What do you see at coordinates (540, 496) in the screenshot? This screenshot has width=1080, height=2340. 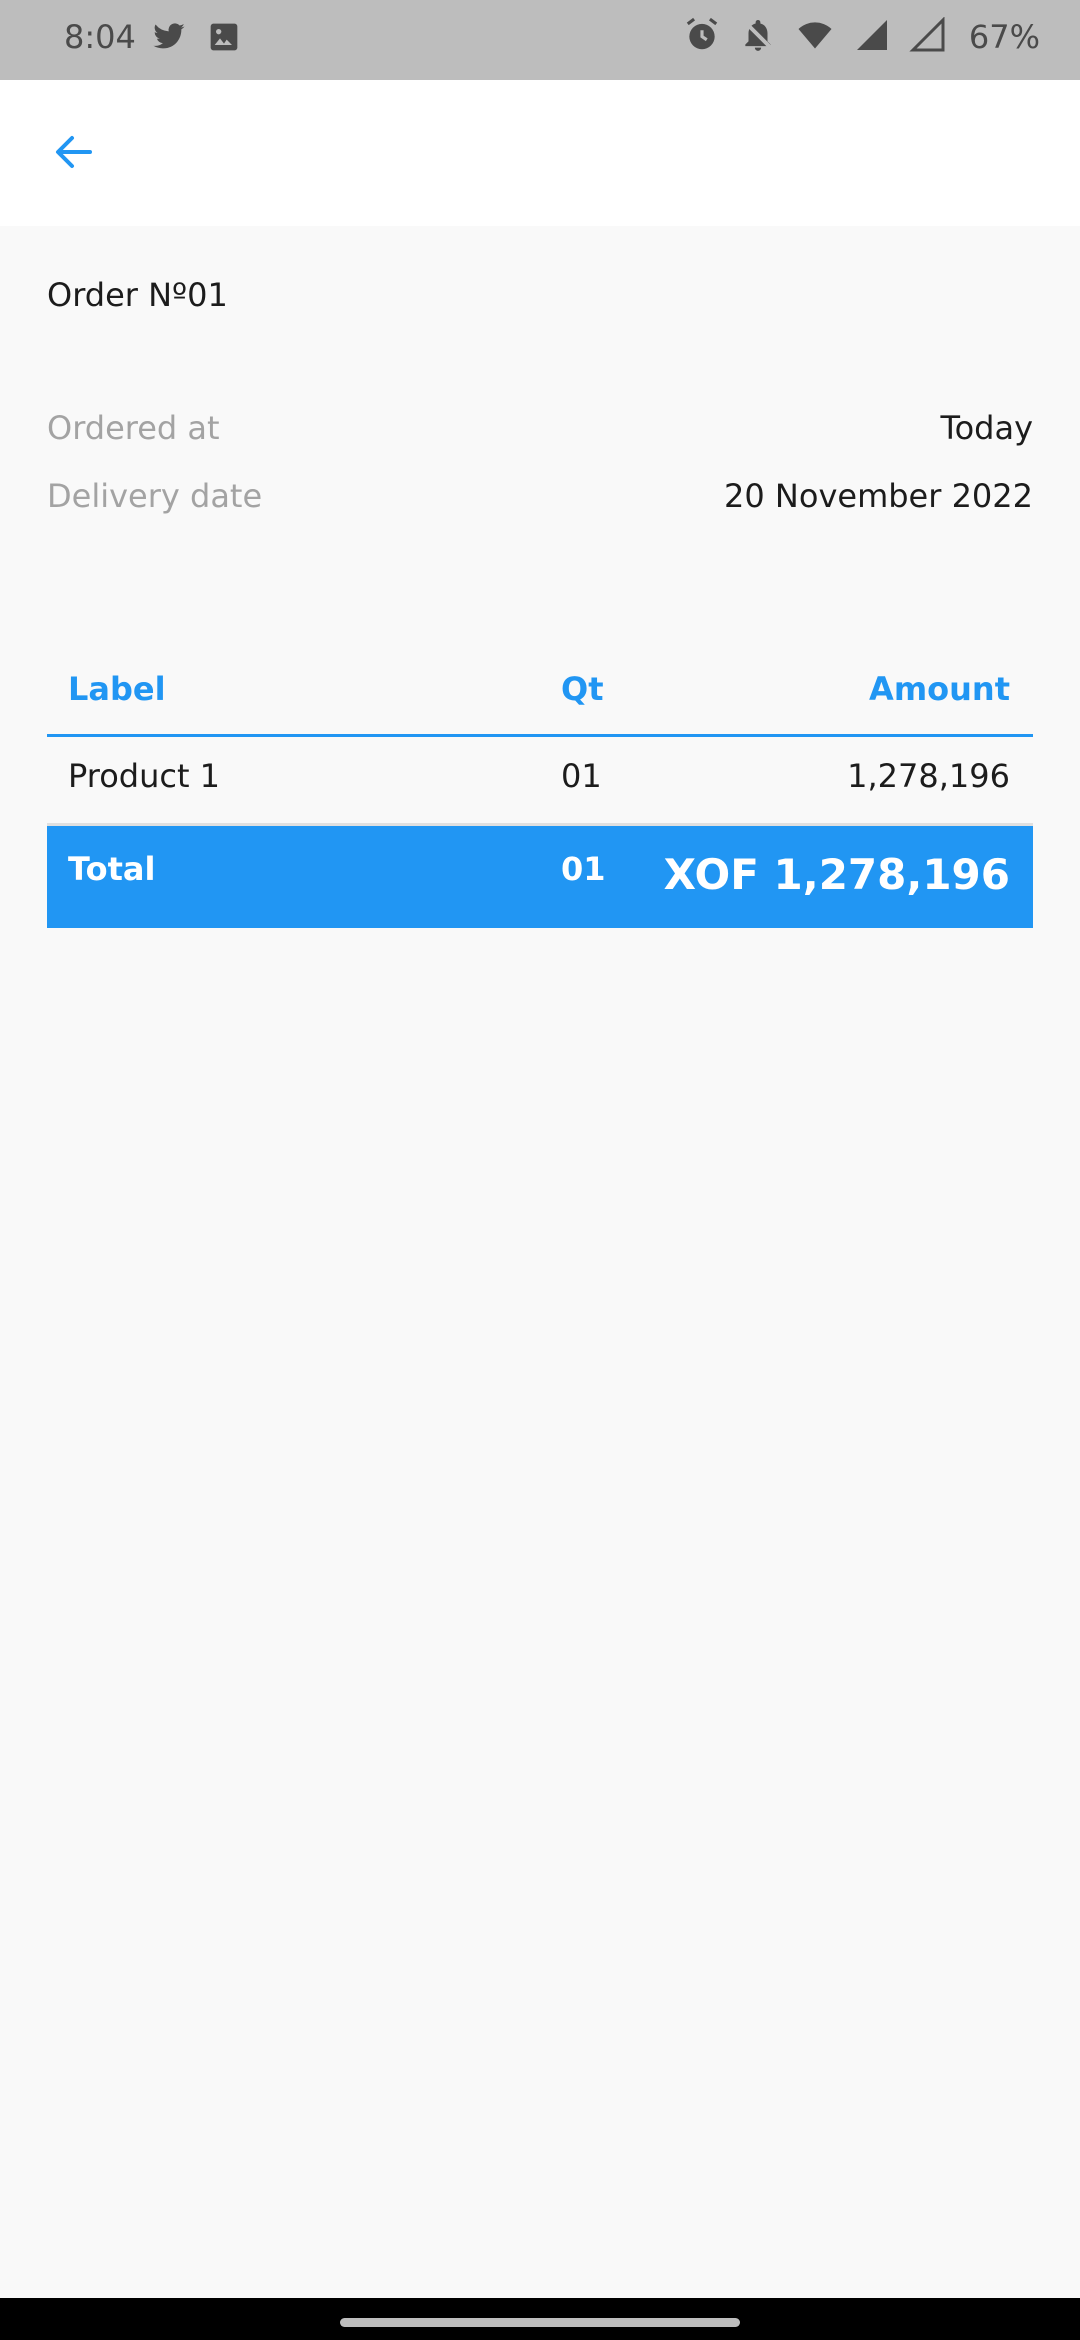 I see `delivery-date-row: Delivery date 20 November 2022` at bounding box center [540, 496].